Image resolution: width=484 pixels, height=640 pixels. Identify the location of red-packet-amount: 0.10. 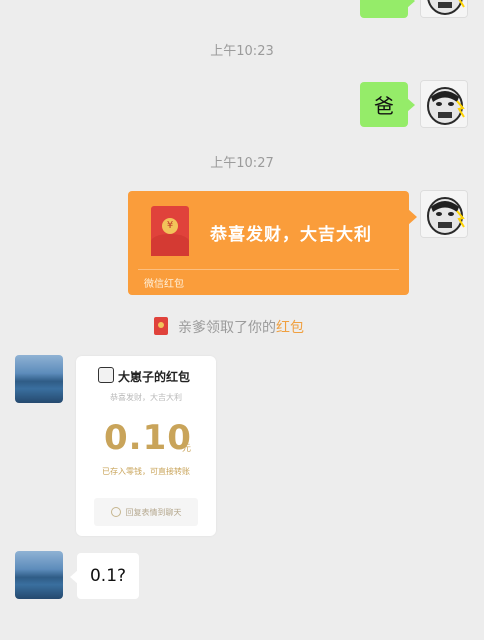
(148, 438).